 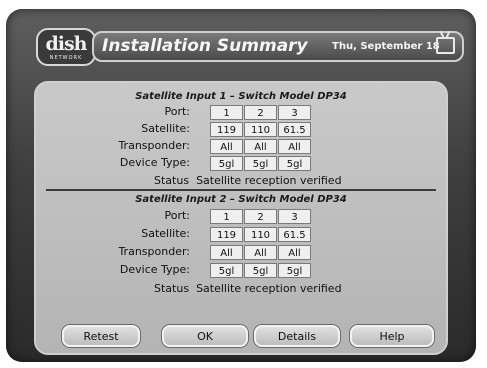 I want to click on ok-button: OK, so click(x=205, y=336).